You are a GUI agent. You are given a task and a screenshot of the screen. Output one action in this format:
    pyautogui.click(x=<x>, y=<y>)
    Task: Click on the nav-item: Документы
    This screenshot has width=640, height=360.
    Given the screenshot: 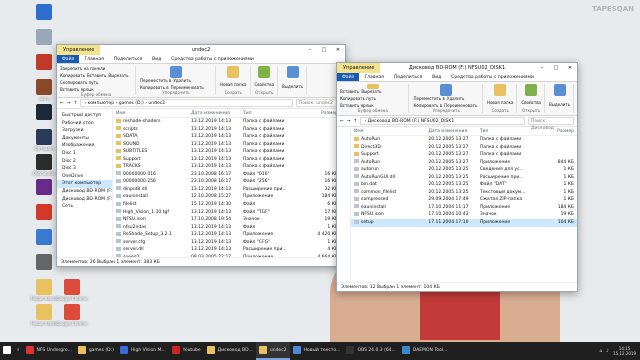 What is the action you would take?
    pyautogui.click(x=84, y=139)
    